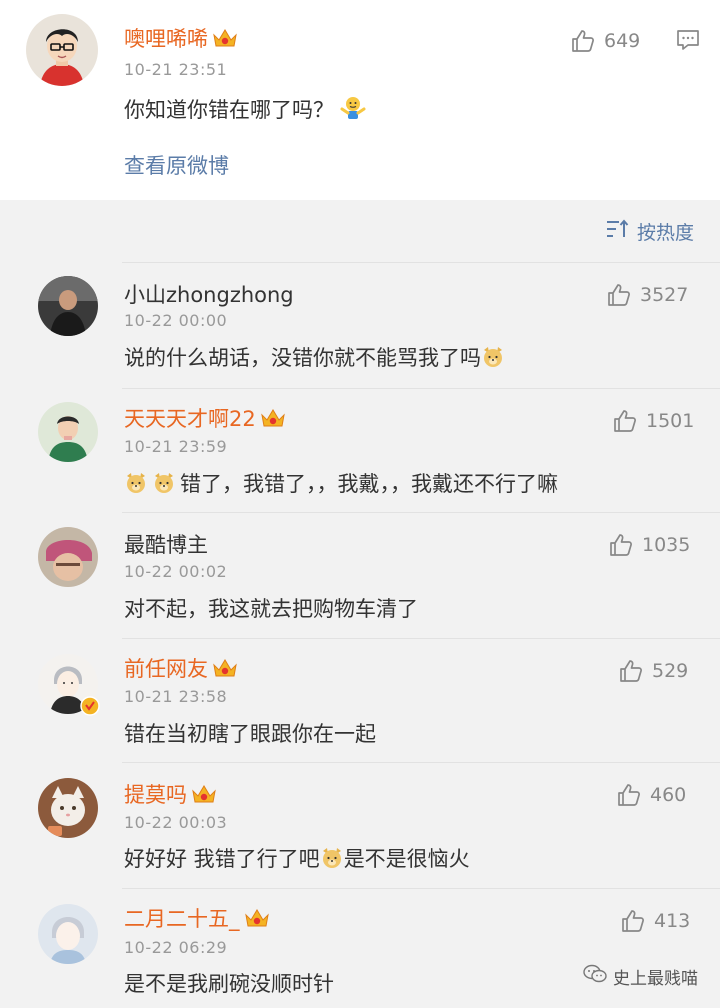  I want to click on comment-time: 10-21 23:59, so click(176, 446).